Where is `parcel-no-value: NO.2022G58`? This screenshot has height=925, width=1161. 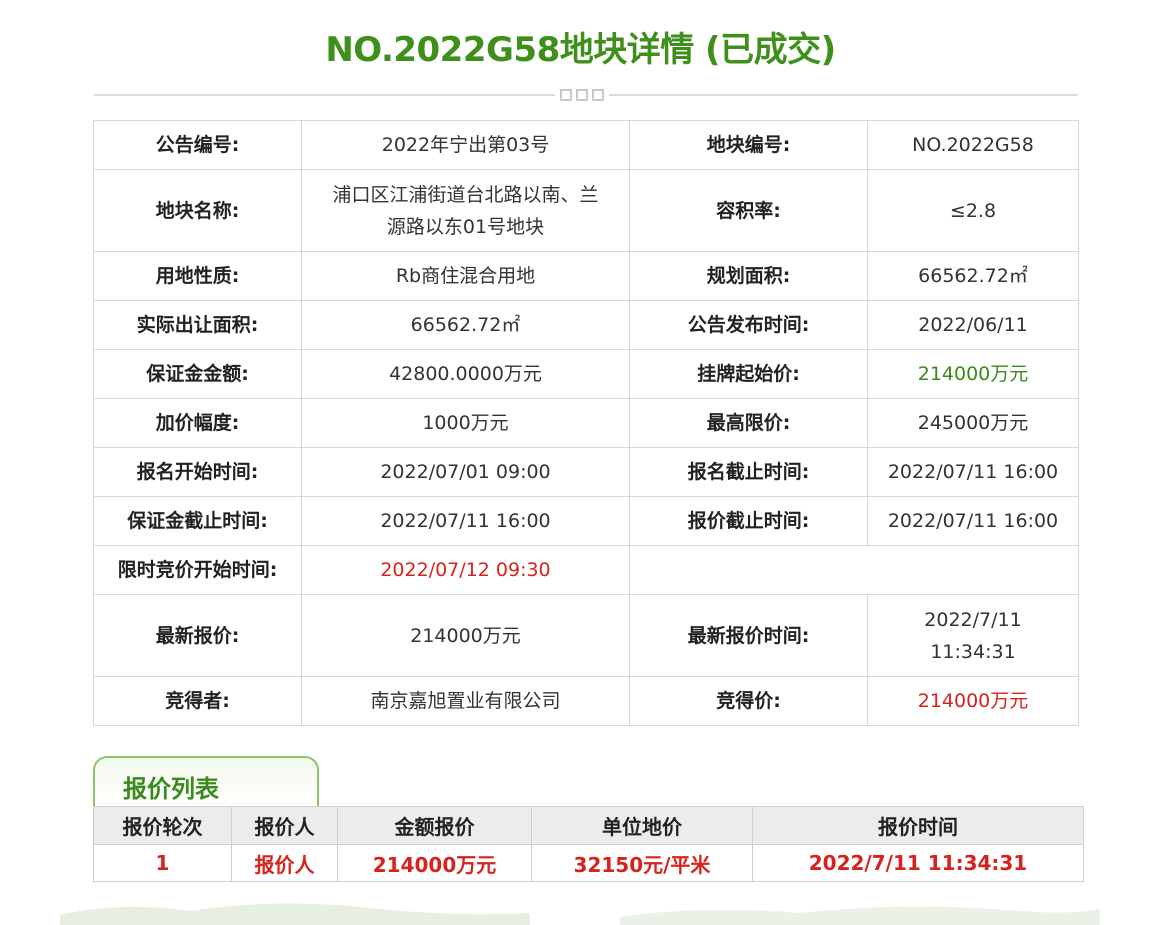
parcel-no-value: NO.2022G58 is located at coordinates (973, 145).